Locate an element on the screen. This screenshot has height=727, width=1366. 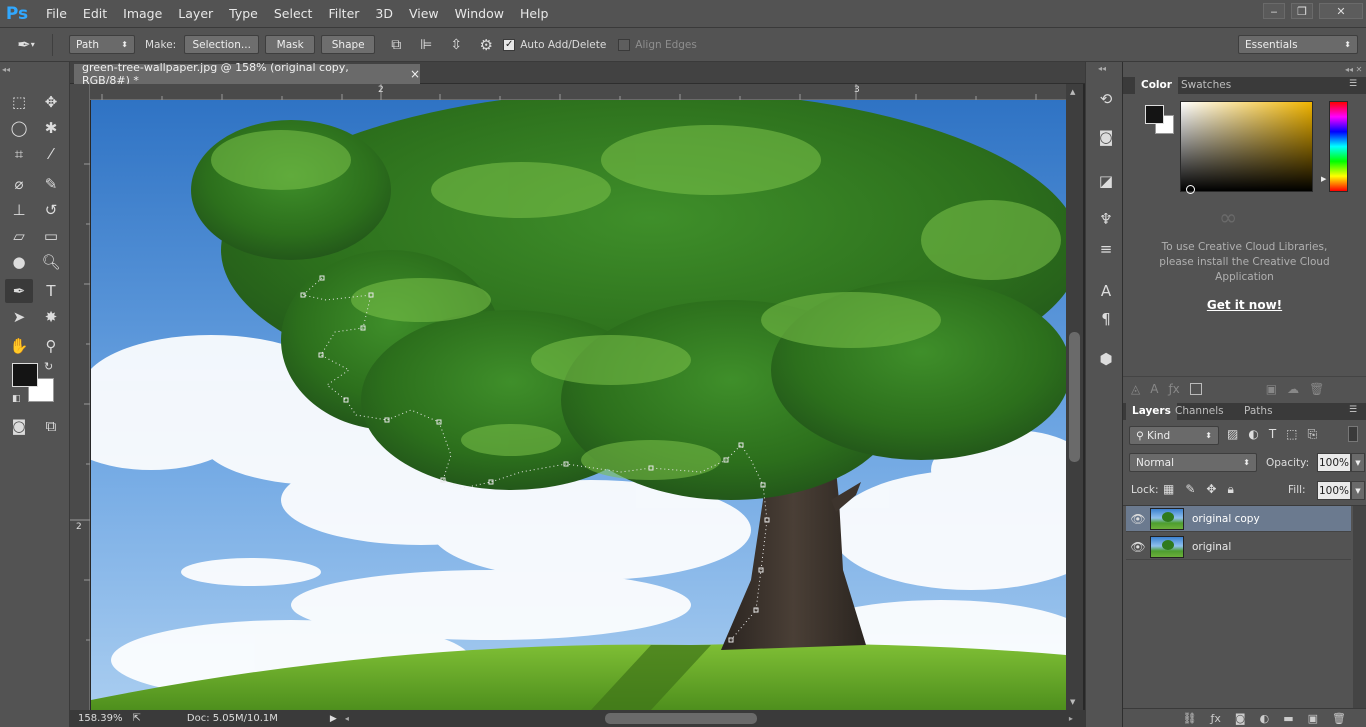
panel-menu-icon: ☰ is located at coordinates (1353, 84).